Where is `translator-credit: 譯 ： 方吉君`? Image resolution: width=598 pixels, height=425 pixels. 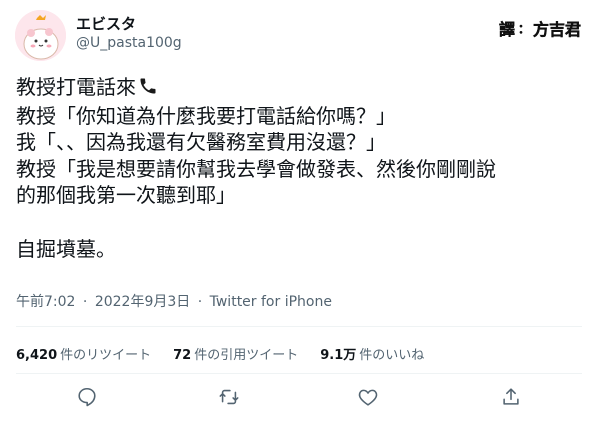 translator-credit: 譯 ： 方吉君 is located at coordinates (540, 28).